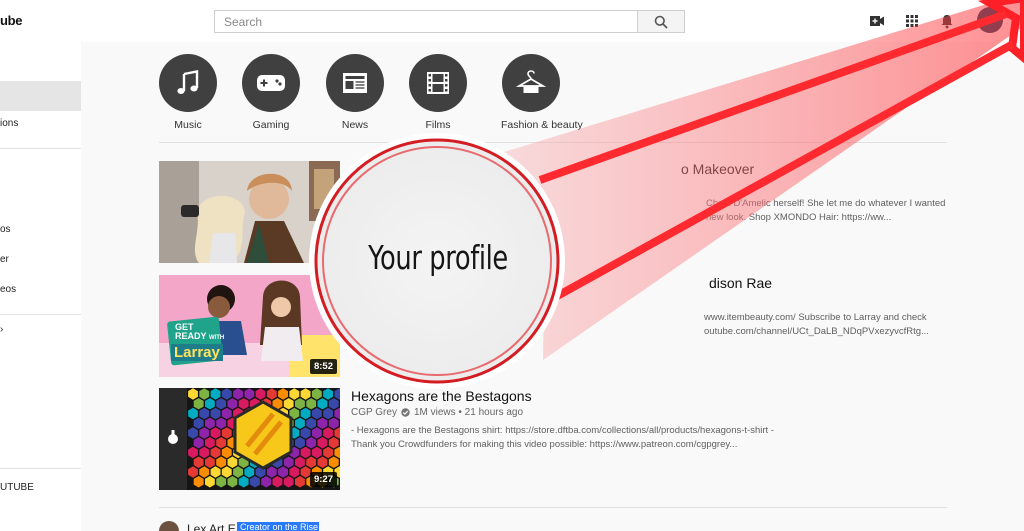  I want to click on category-news: News, so click(355, 92).